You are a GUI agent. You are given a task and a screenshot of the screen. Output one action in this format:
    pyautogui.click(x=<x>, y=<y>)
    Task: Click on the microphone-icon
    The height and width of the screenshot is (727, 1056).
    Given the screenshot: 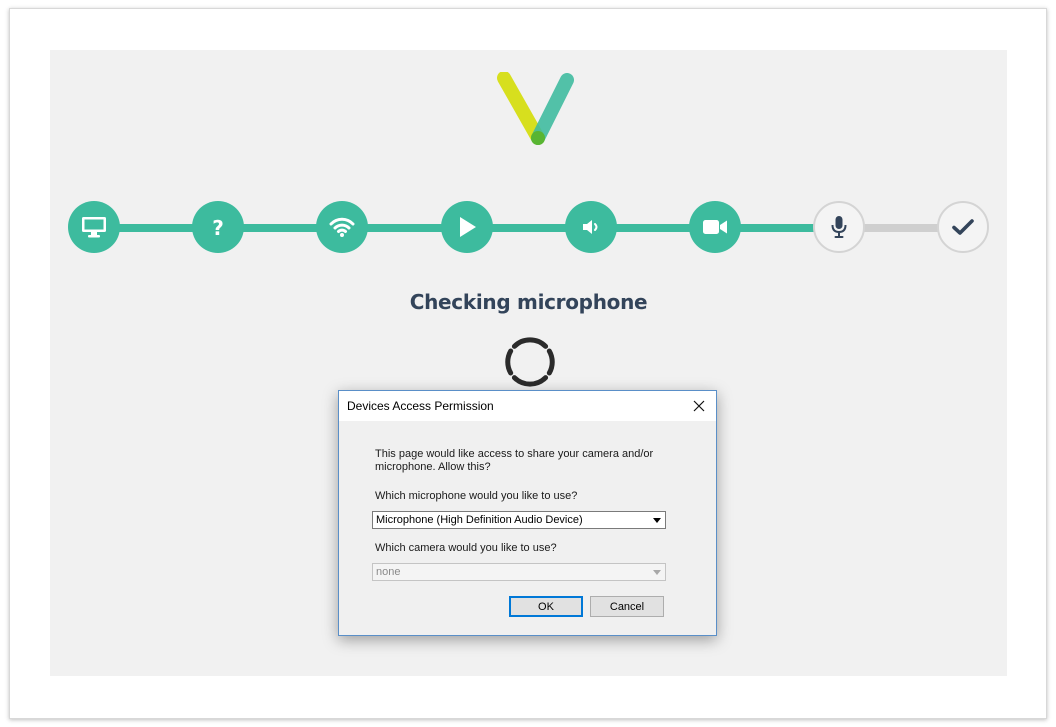 What is the action you would take?
    pyautogui.click(x=839, y=227)
    